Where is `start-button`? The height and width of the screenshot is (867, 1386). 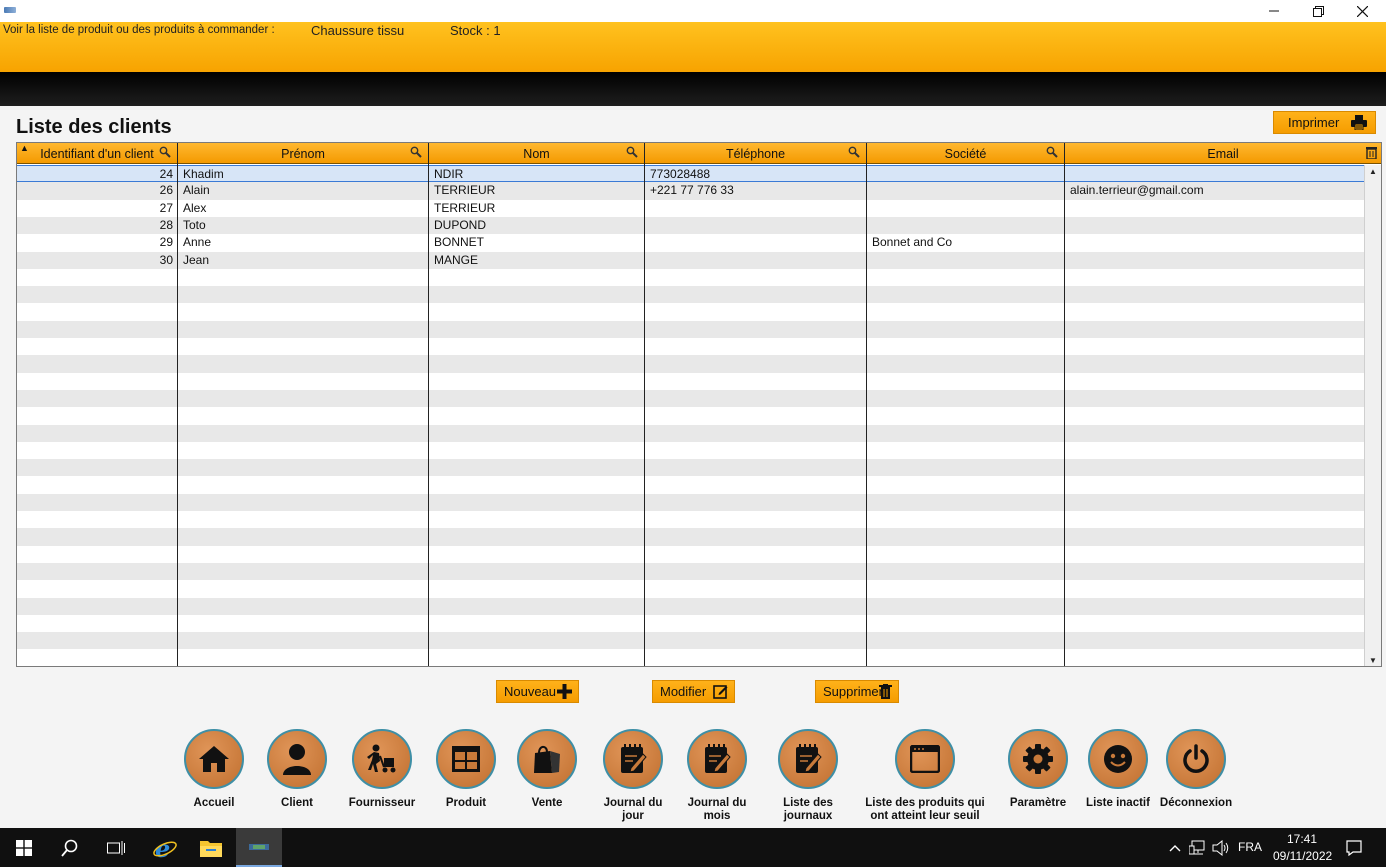 start-button is located at coordinates (24, 847).